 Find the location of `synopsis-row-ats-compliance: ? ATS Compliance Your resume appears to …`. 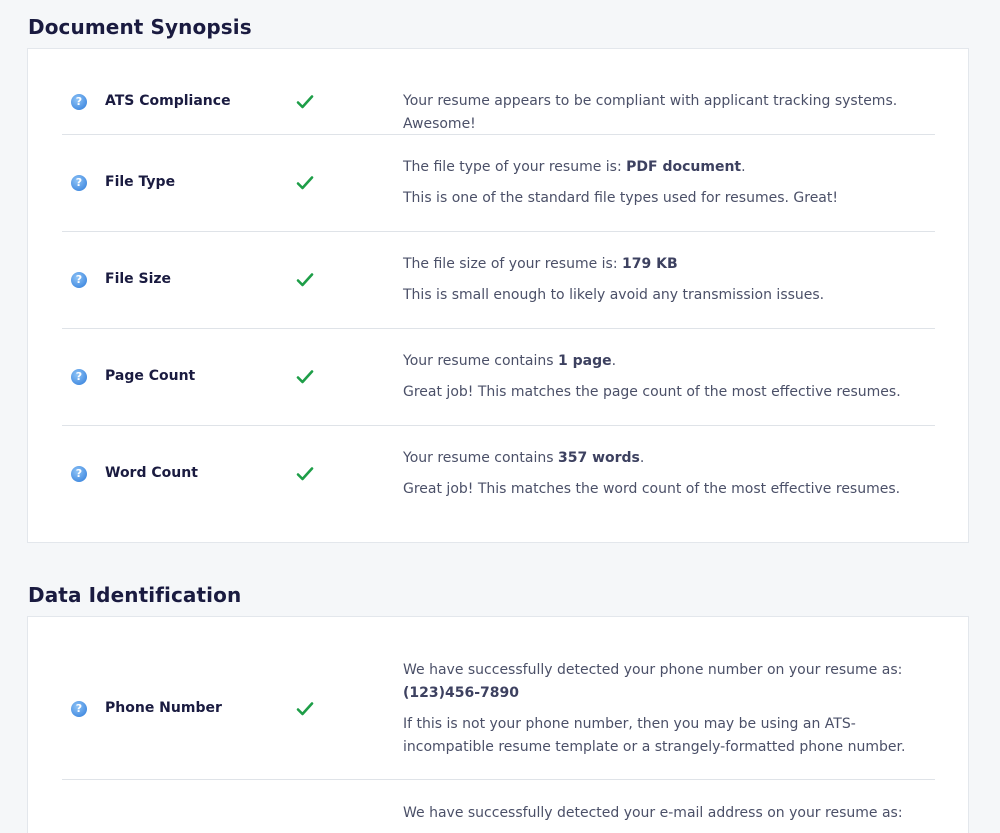

synopsis-row-ats-compliance: ? ATS Compliance Your resume appears to … is located at coordinates (498, 92).